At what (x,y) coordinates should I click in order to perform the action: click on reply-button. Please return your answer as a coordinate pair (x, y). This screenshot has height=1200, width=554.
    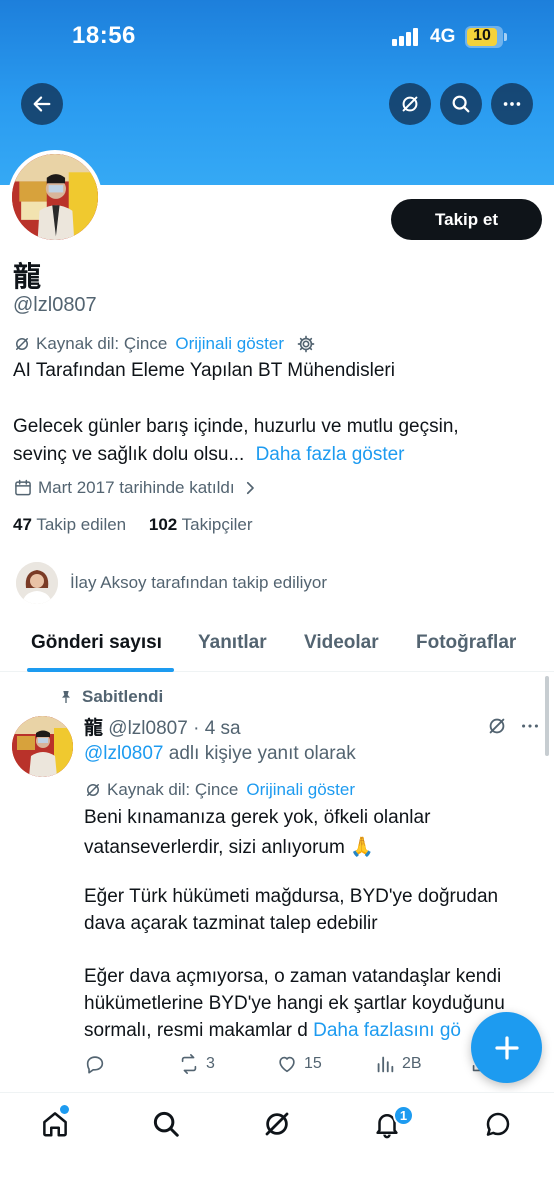
    Looking at the image, I should click on (98, 1064).